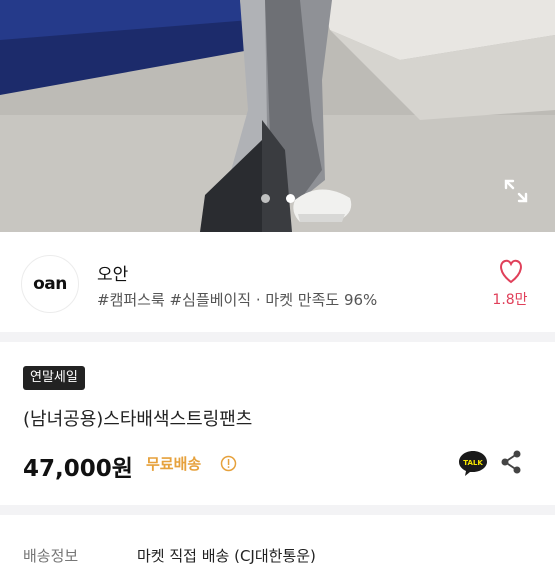  Describe the element at coordinates (228, 463) in the screenshot. I see `info-icon` at that location.